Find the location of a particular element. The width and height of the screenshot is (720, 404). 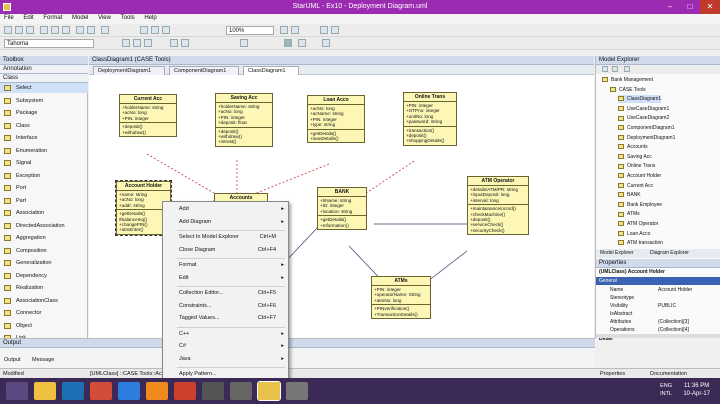

menu-item-java: Java ▸ is located at coordinates (225, 359).